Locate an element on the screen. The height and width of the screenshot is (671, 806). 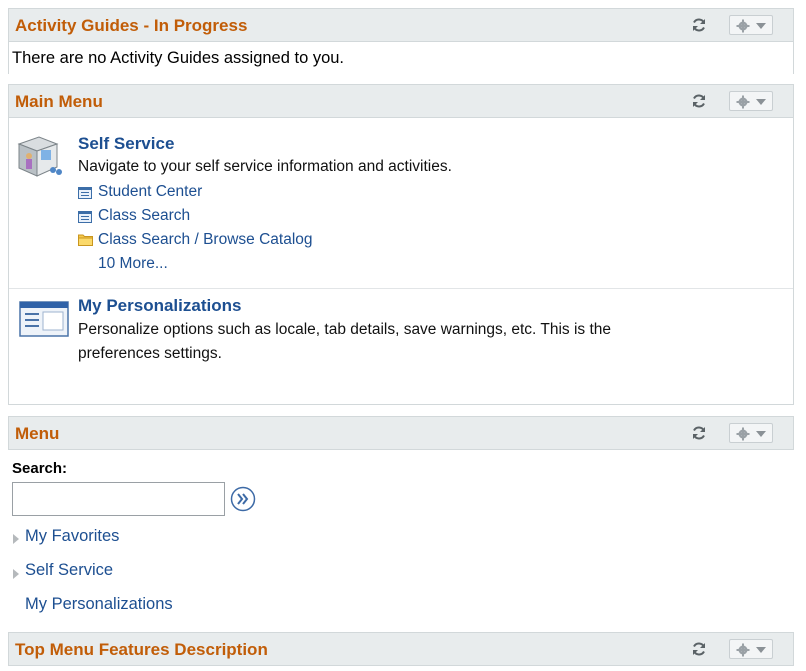
personalizations-icon is located at coordinates (44, 319).